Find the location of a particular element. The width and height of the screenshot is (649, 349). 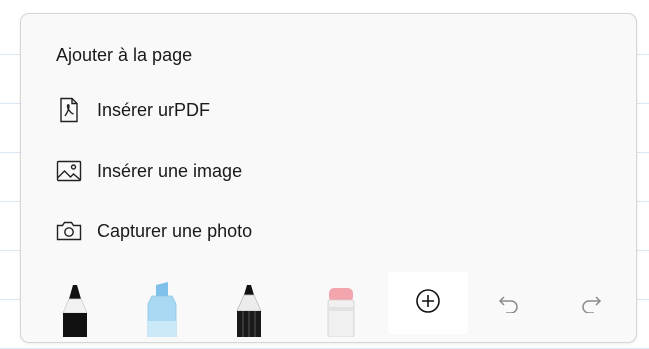

panel-title: Ajouter à la page is located at coordinates (124, 55).